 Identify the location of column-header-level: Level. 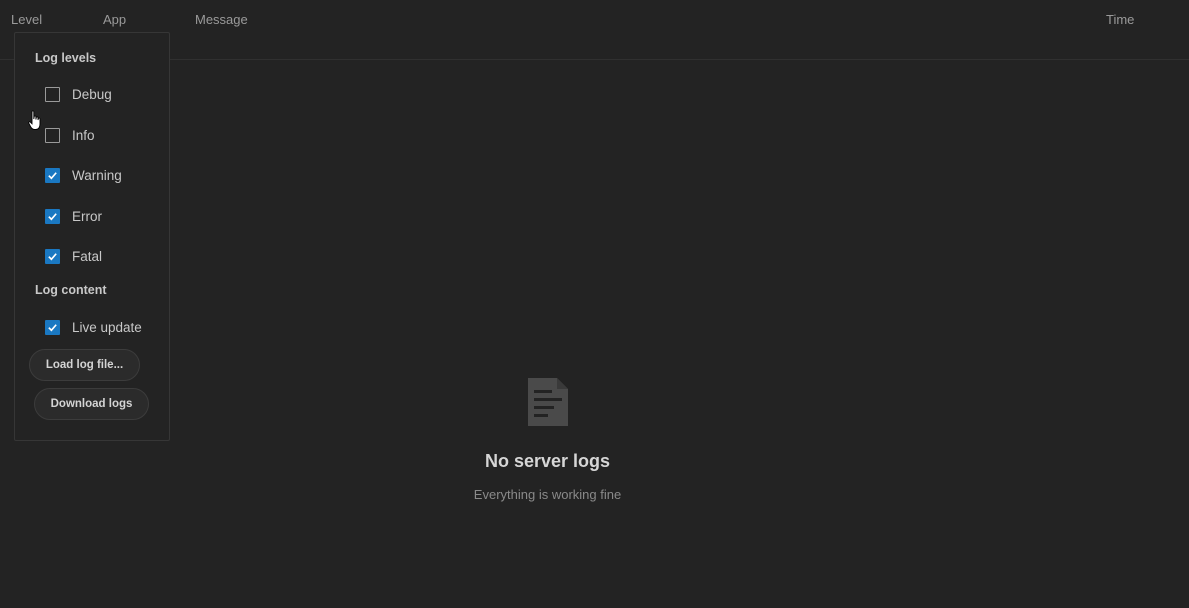
(26, 19).